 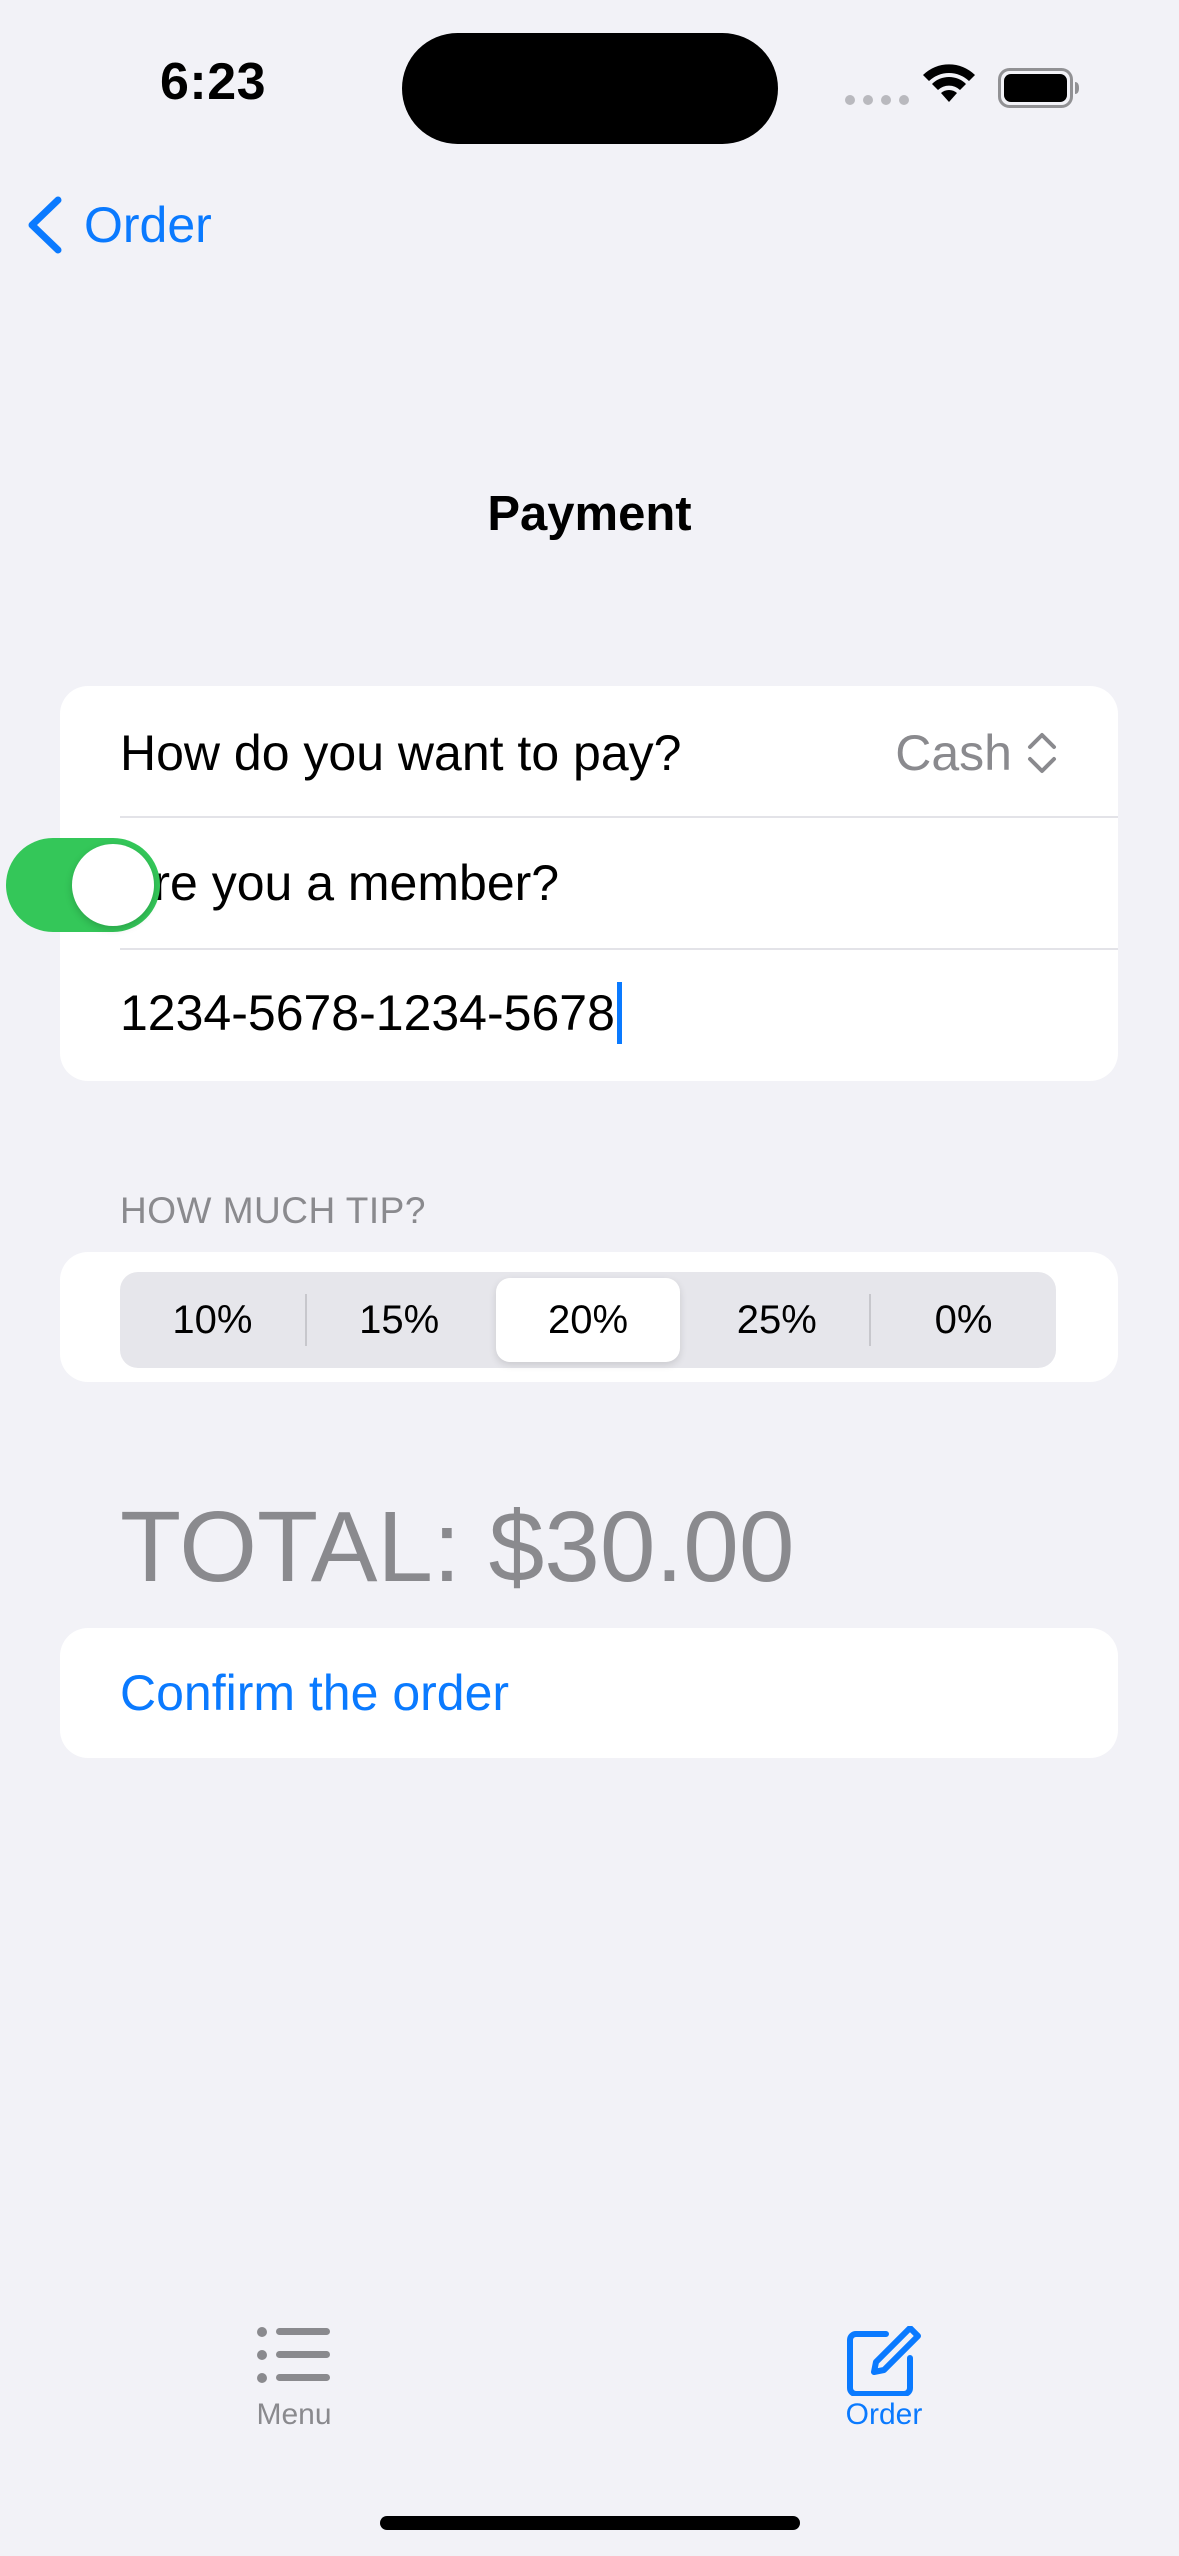 What do you see at coordinates (457, 1547) in the screenshot?
I see `total-amount: TOTAL: $30.00` at bounding box center [457, 1547].